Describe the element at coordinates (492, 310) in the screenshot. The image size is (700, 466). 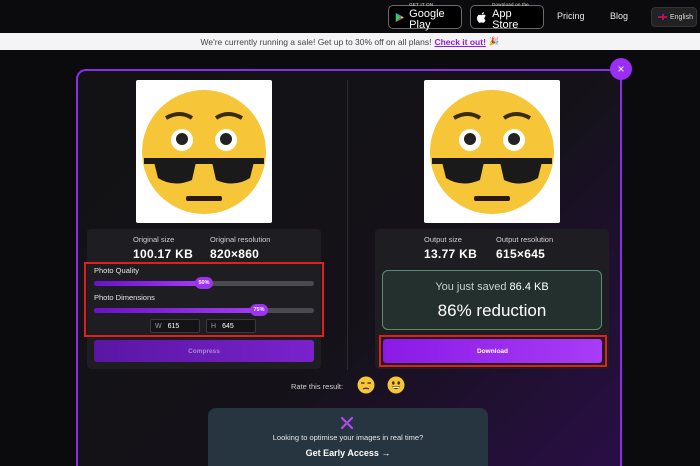
I see `reduction-text: 86% reduction` at that location.